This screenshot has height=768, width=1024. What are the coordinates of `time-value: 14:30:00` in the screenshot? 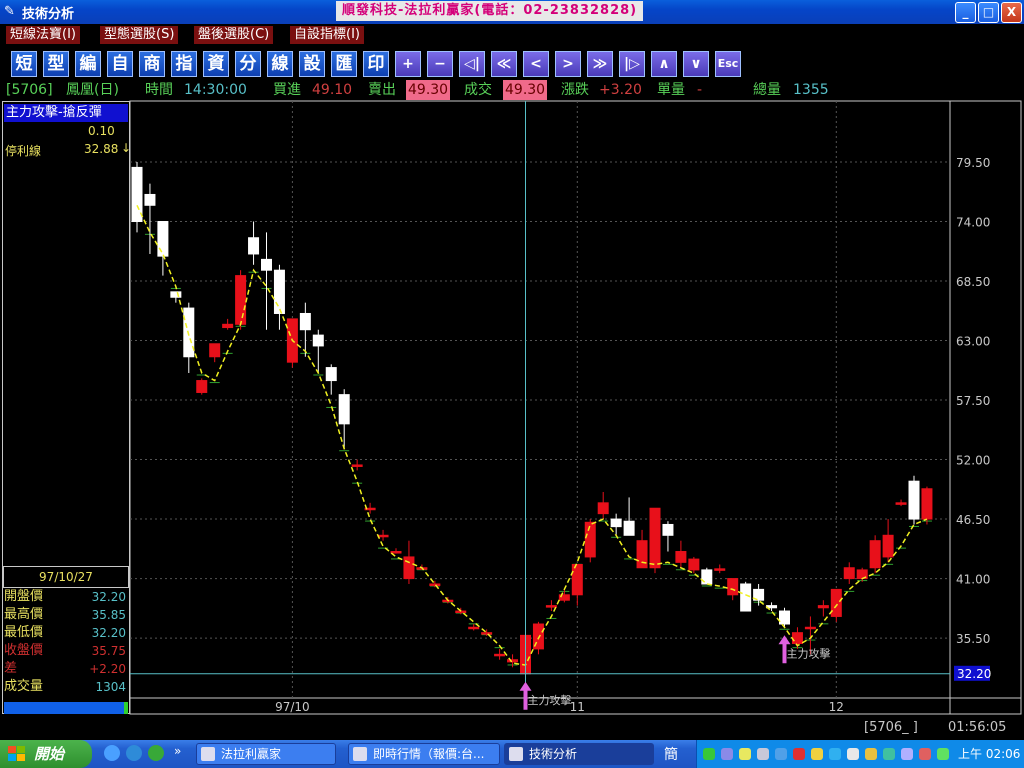 It's located at (215, 90).